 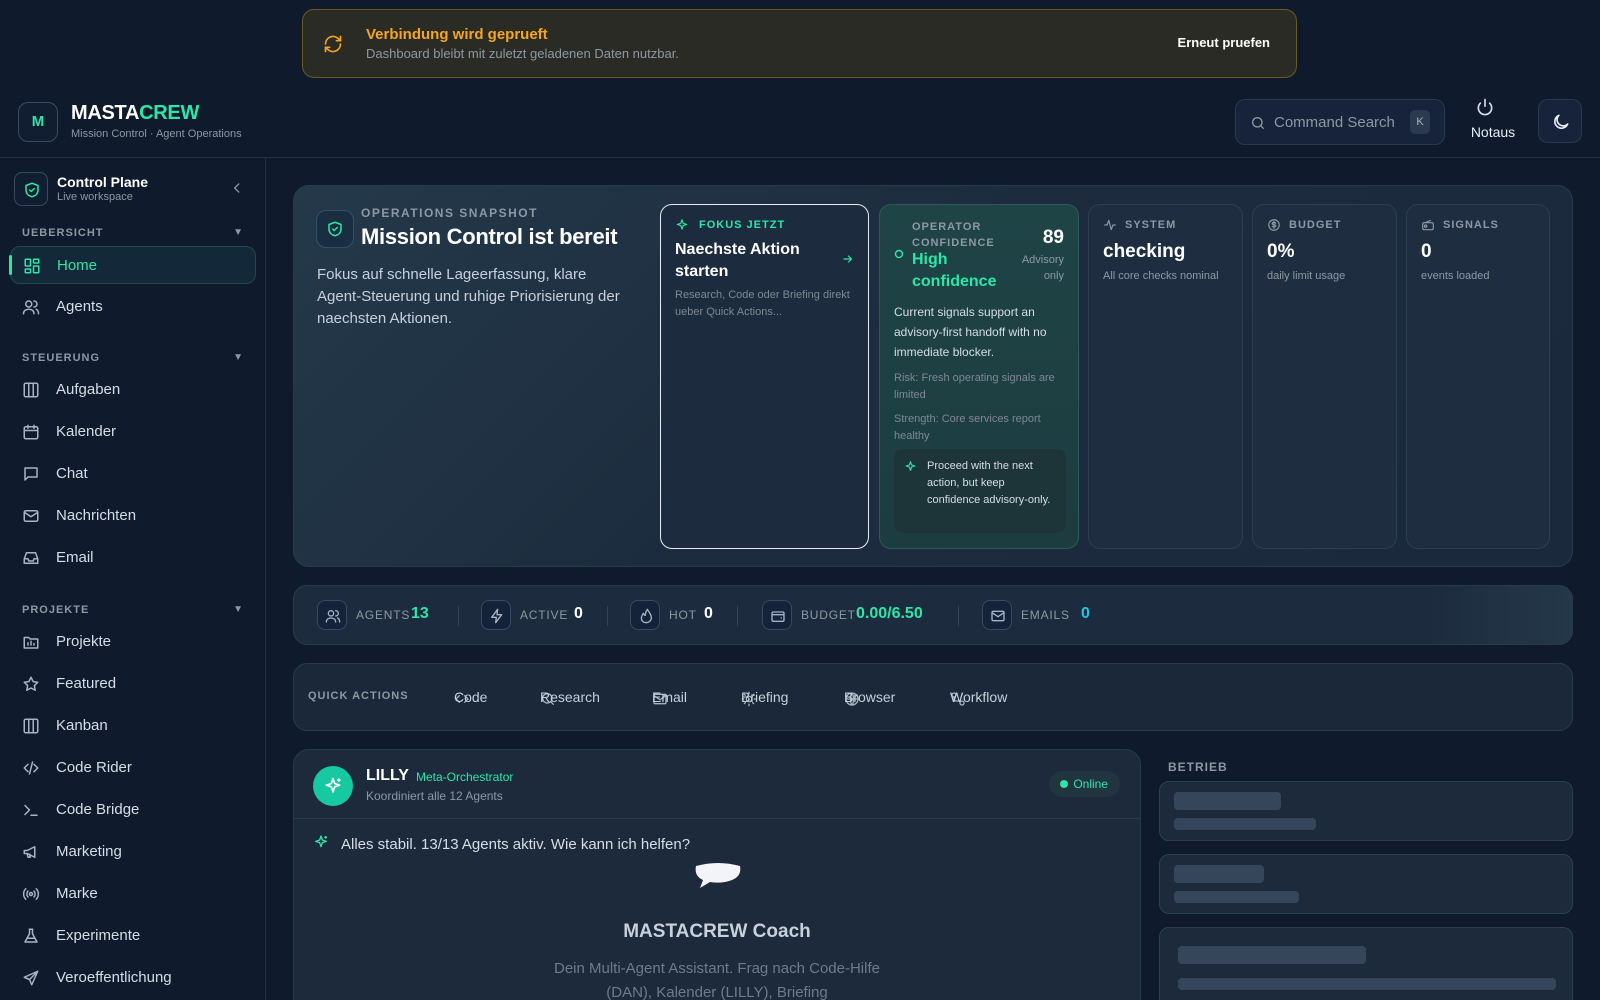 What do you see at coordinates (133, 684) in the screenshot?
I see `sidebar-item-featured: Featured` at bounding box center [133, 684].